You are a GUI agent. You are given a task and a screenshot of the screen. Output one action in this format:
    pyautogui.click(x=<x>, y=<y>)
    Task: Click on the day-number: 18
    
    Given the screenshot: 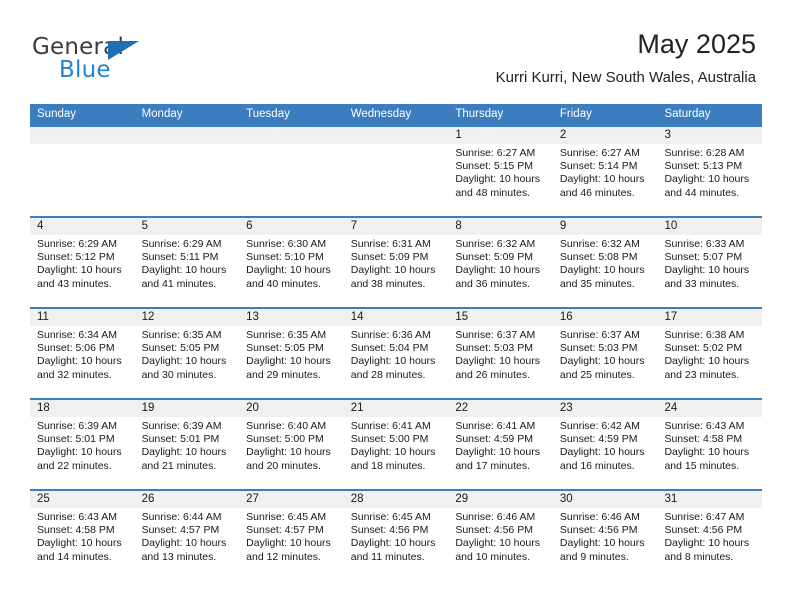 What is the action you would take?
    pyautogui.click(x=82, y=408)
    